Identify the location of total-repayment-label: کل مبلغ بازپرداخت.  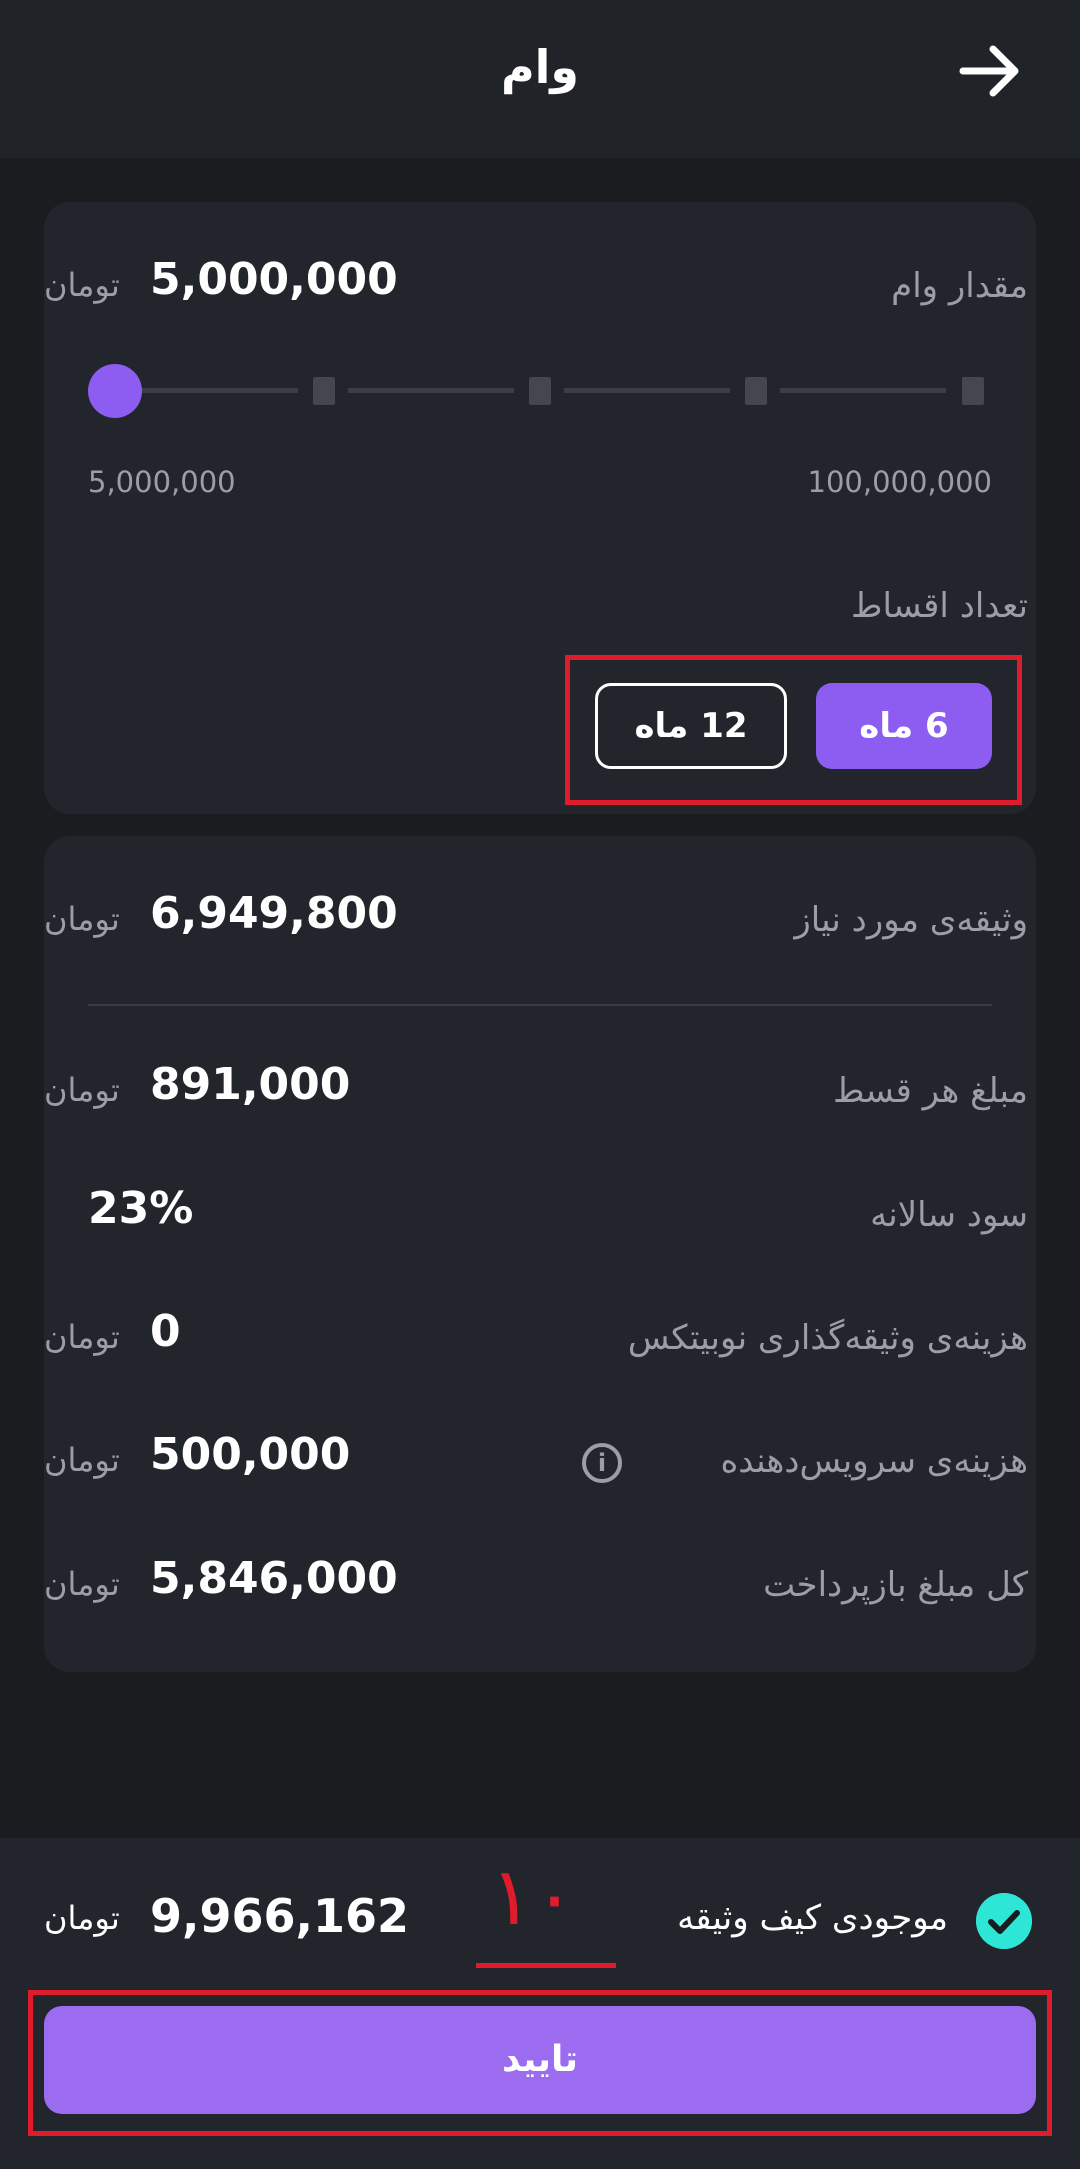
(895, 1585).